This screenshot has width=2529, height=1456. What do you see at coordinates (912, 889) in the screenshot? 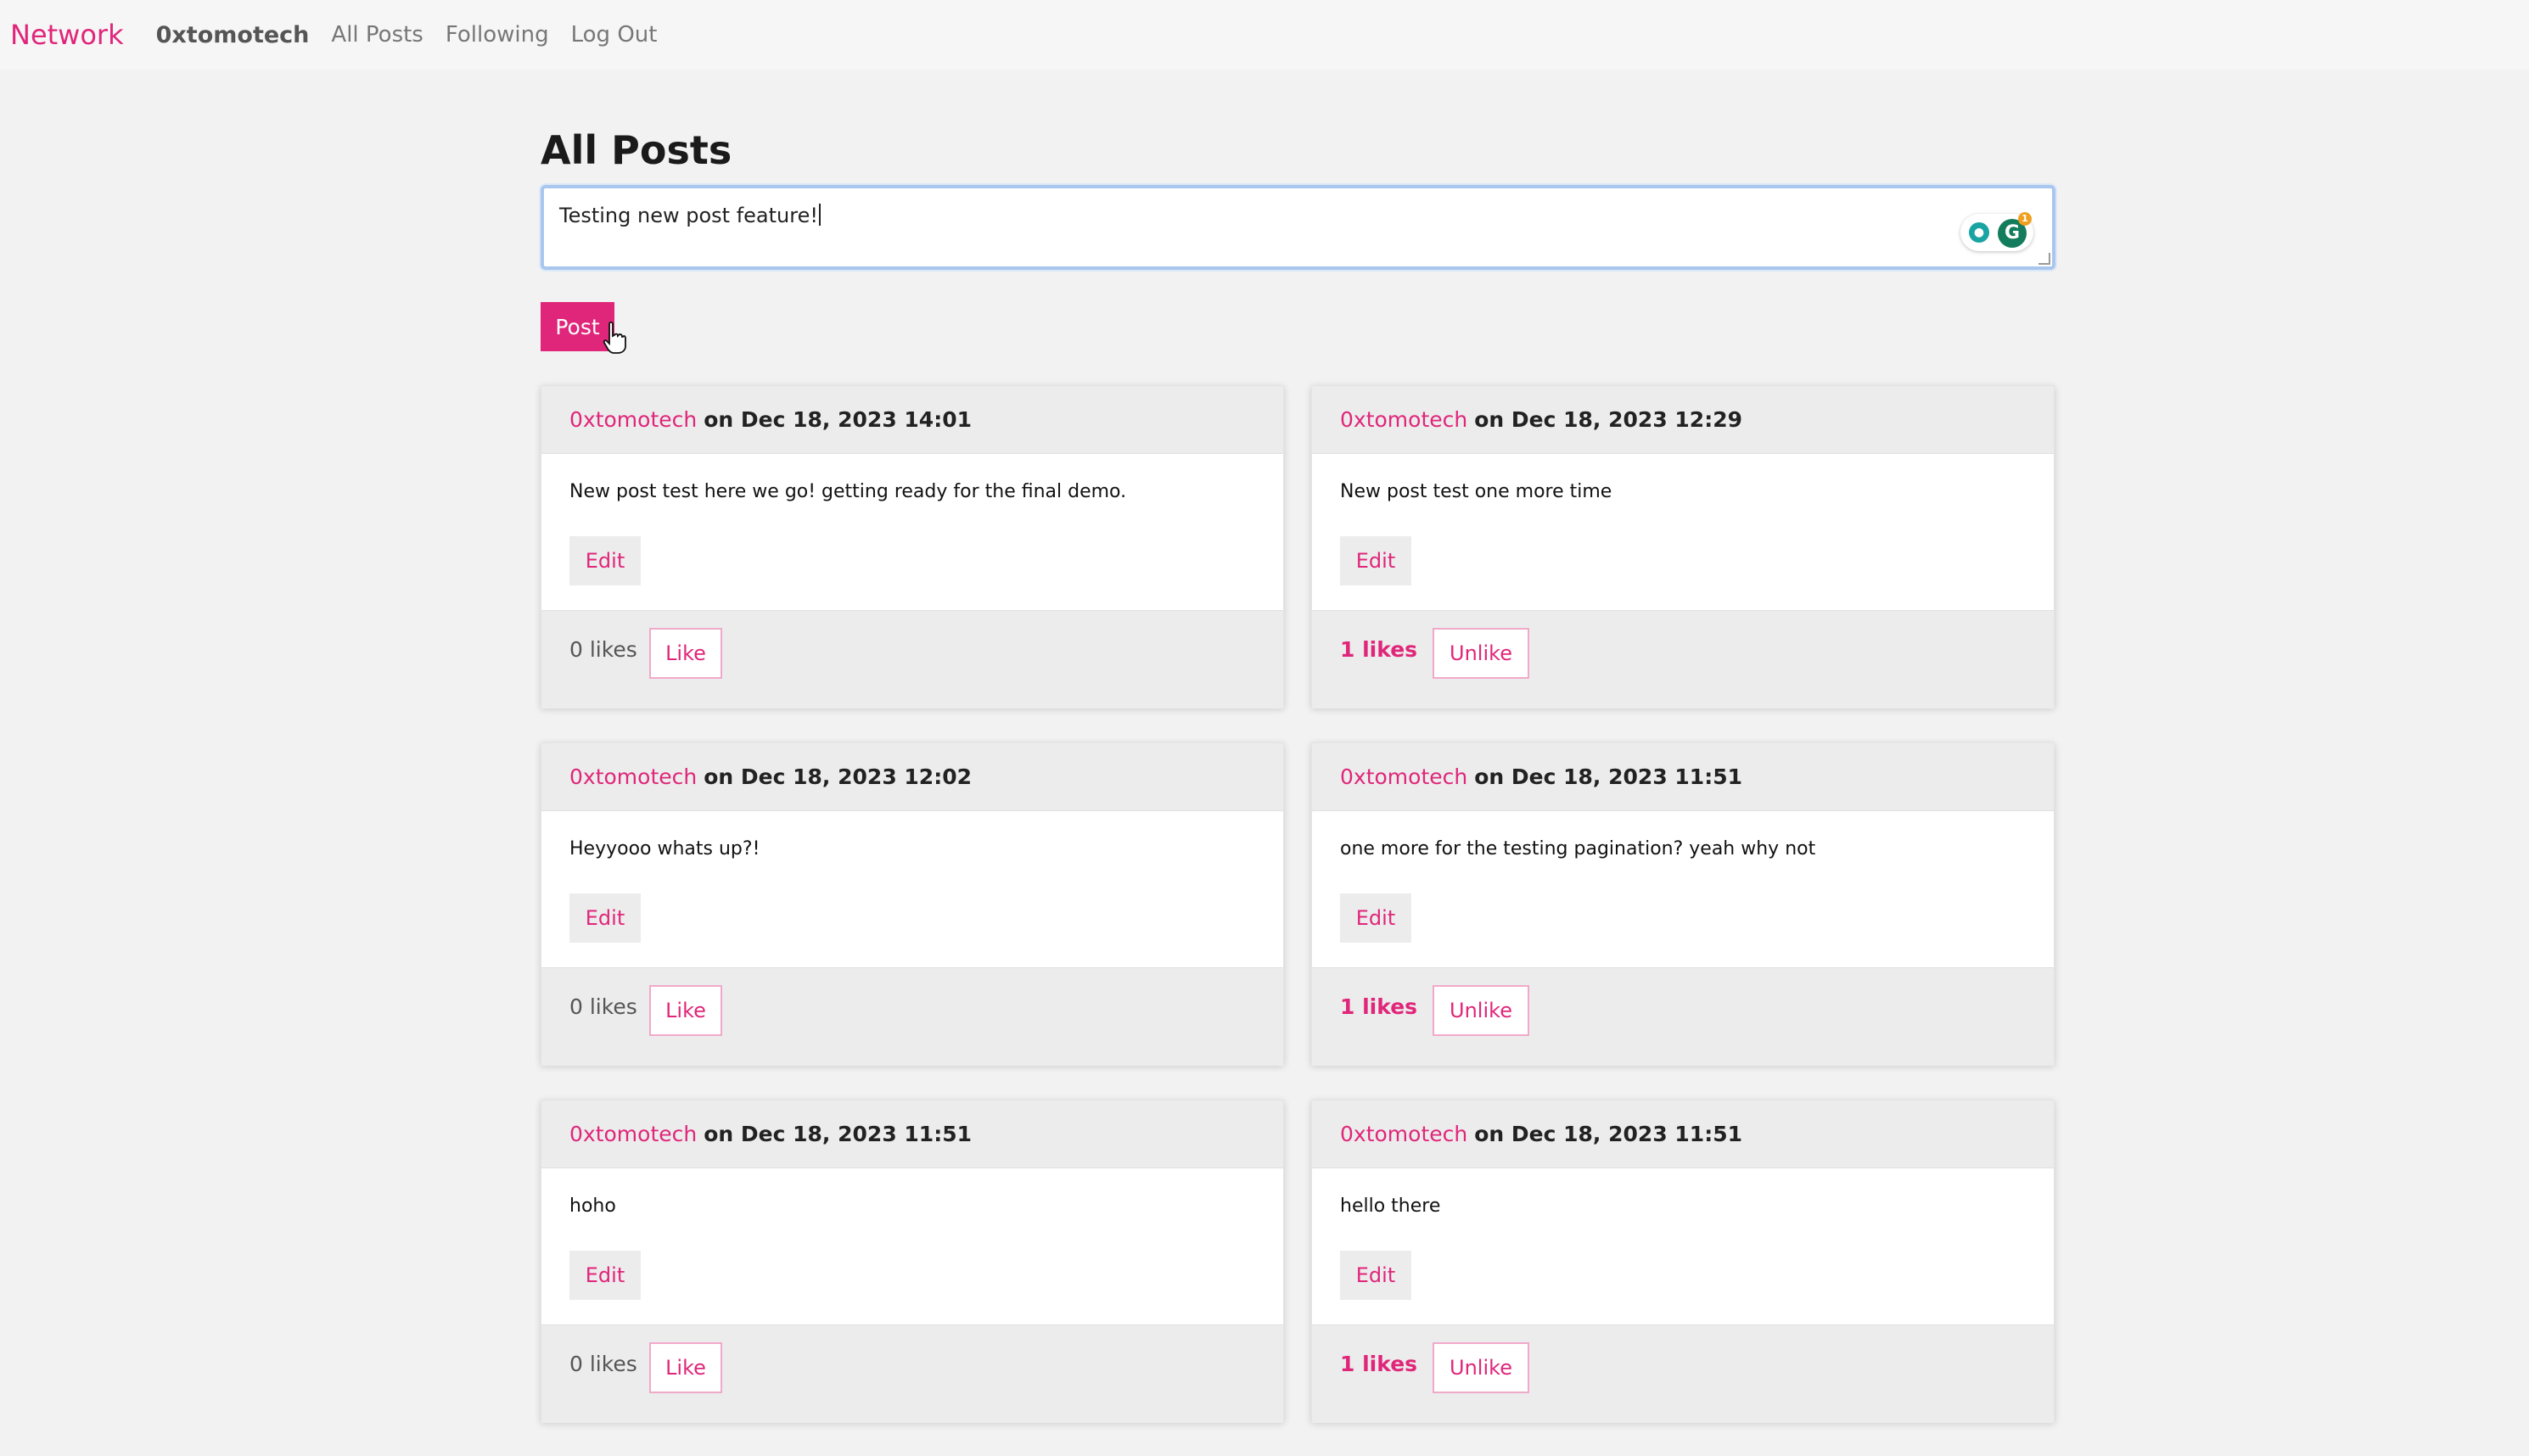
I see `post-body: Heyyooo whats up?! Edit` at bounding box center [912, 889].